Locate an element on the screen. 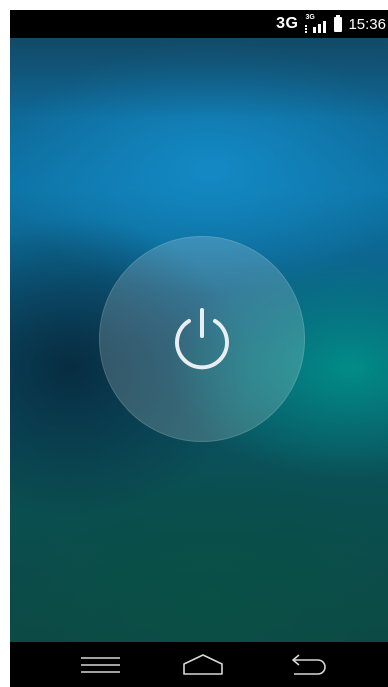 This screenshot has width=388, height=687. signal-bars is located at coordinates (320, 27).